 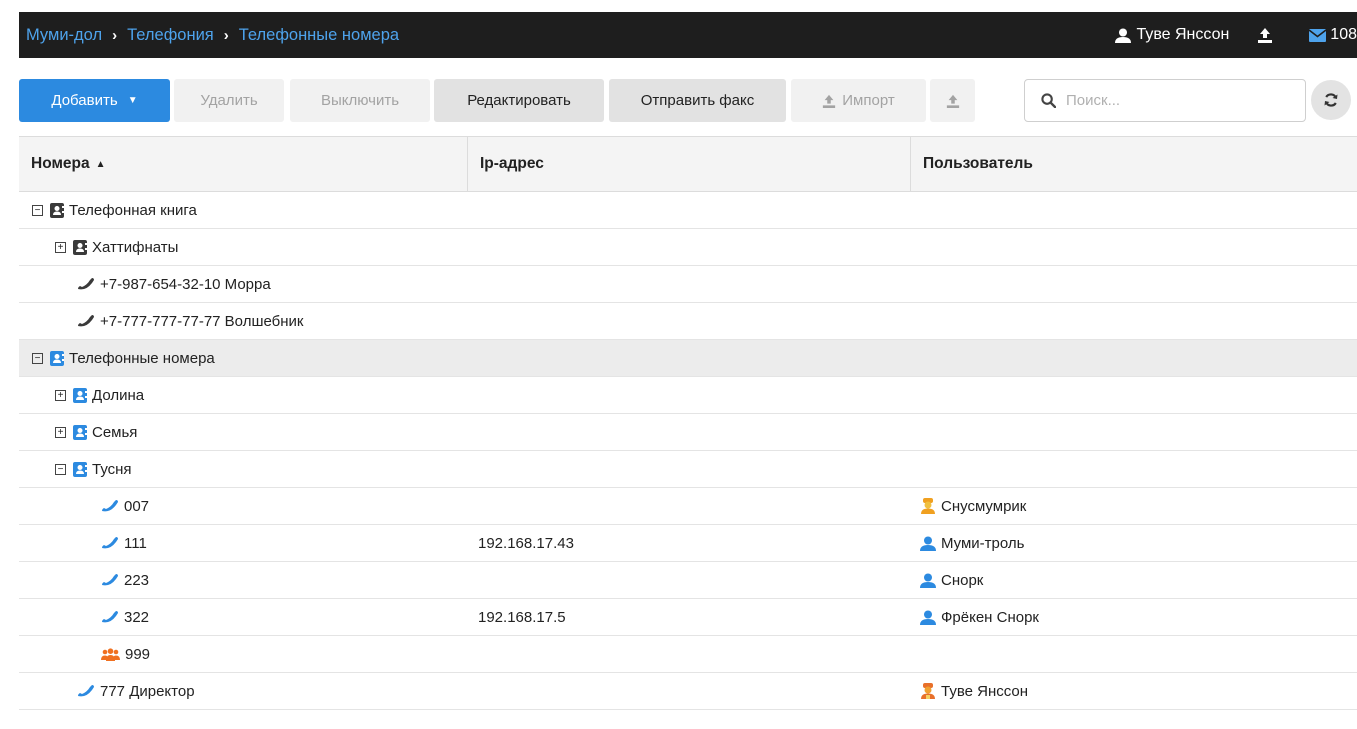 I want to click on table-row: 777 Директор Туве Янссон, so click(x=688, y=691).